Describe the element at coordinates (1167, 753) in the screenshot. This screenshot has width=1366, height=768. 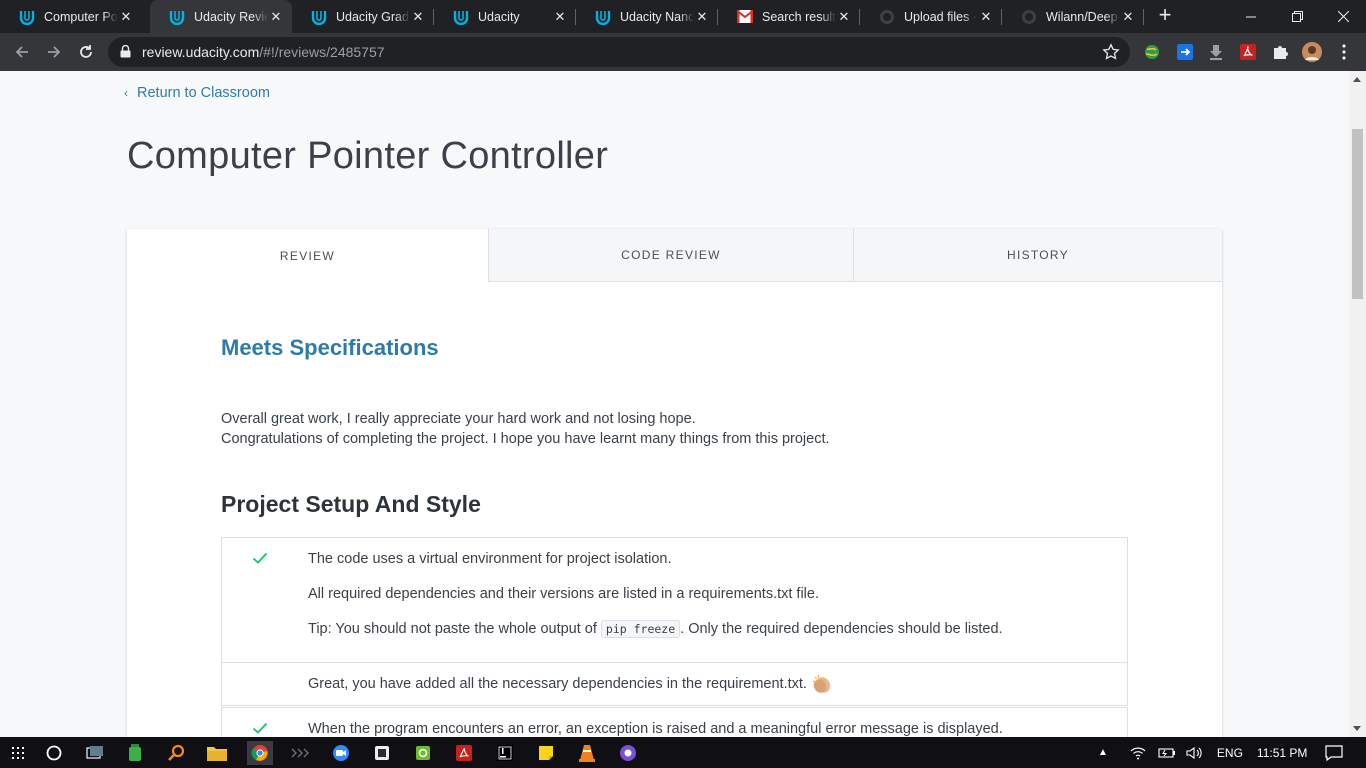
I see `battery-icon` at that location.